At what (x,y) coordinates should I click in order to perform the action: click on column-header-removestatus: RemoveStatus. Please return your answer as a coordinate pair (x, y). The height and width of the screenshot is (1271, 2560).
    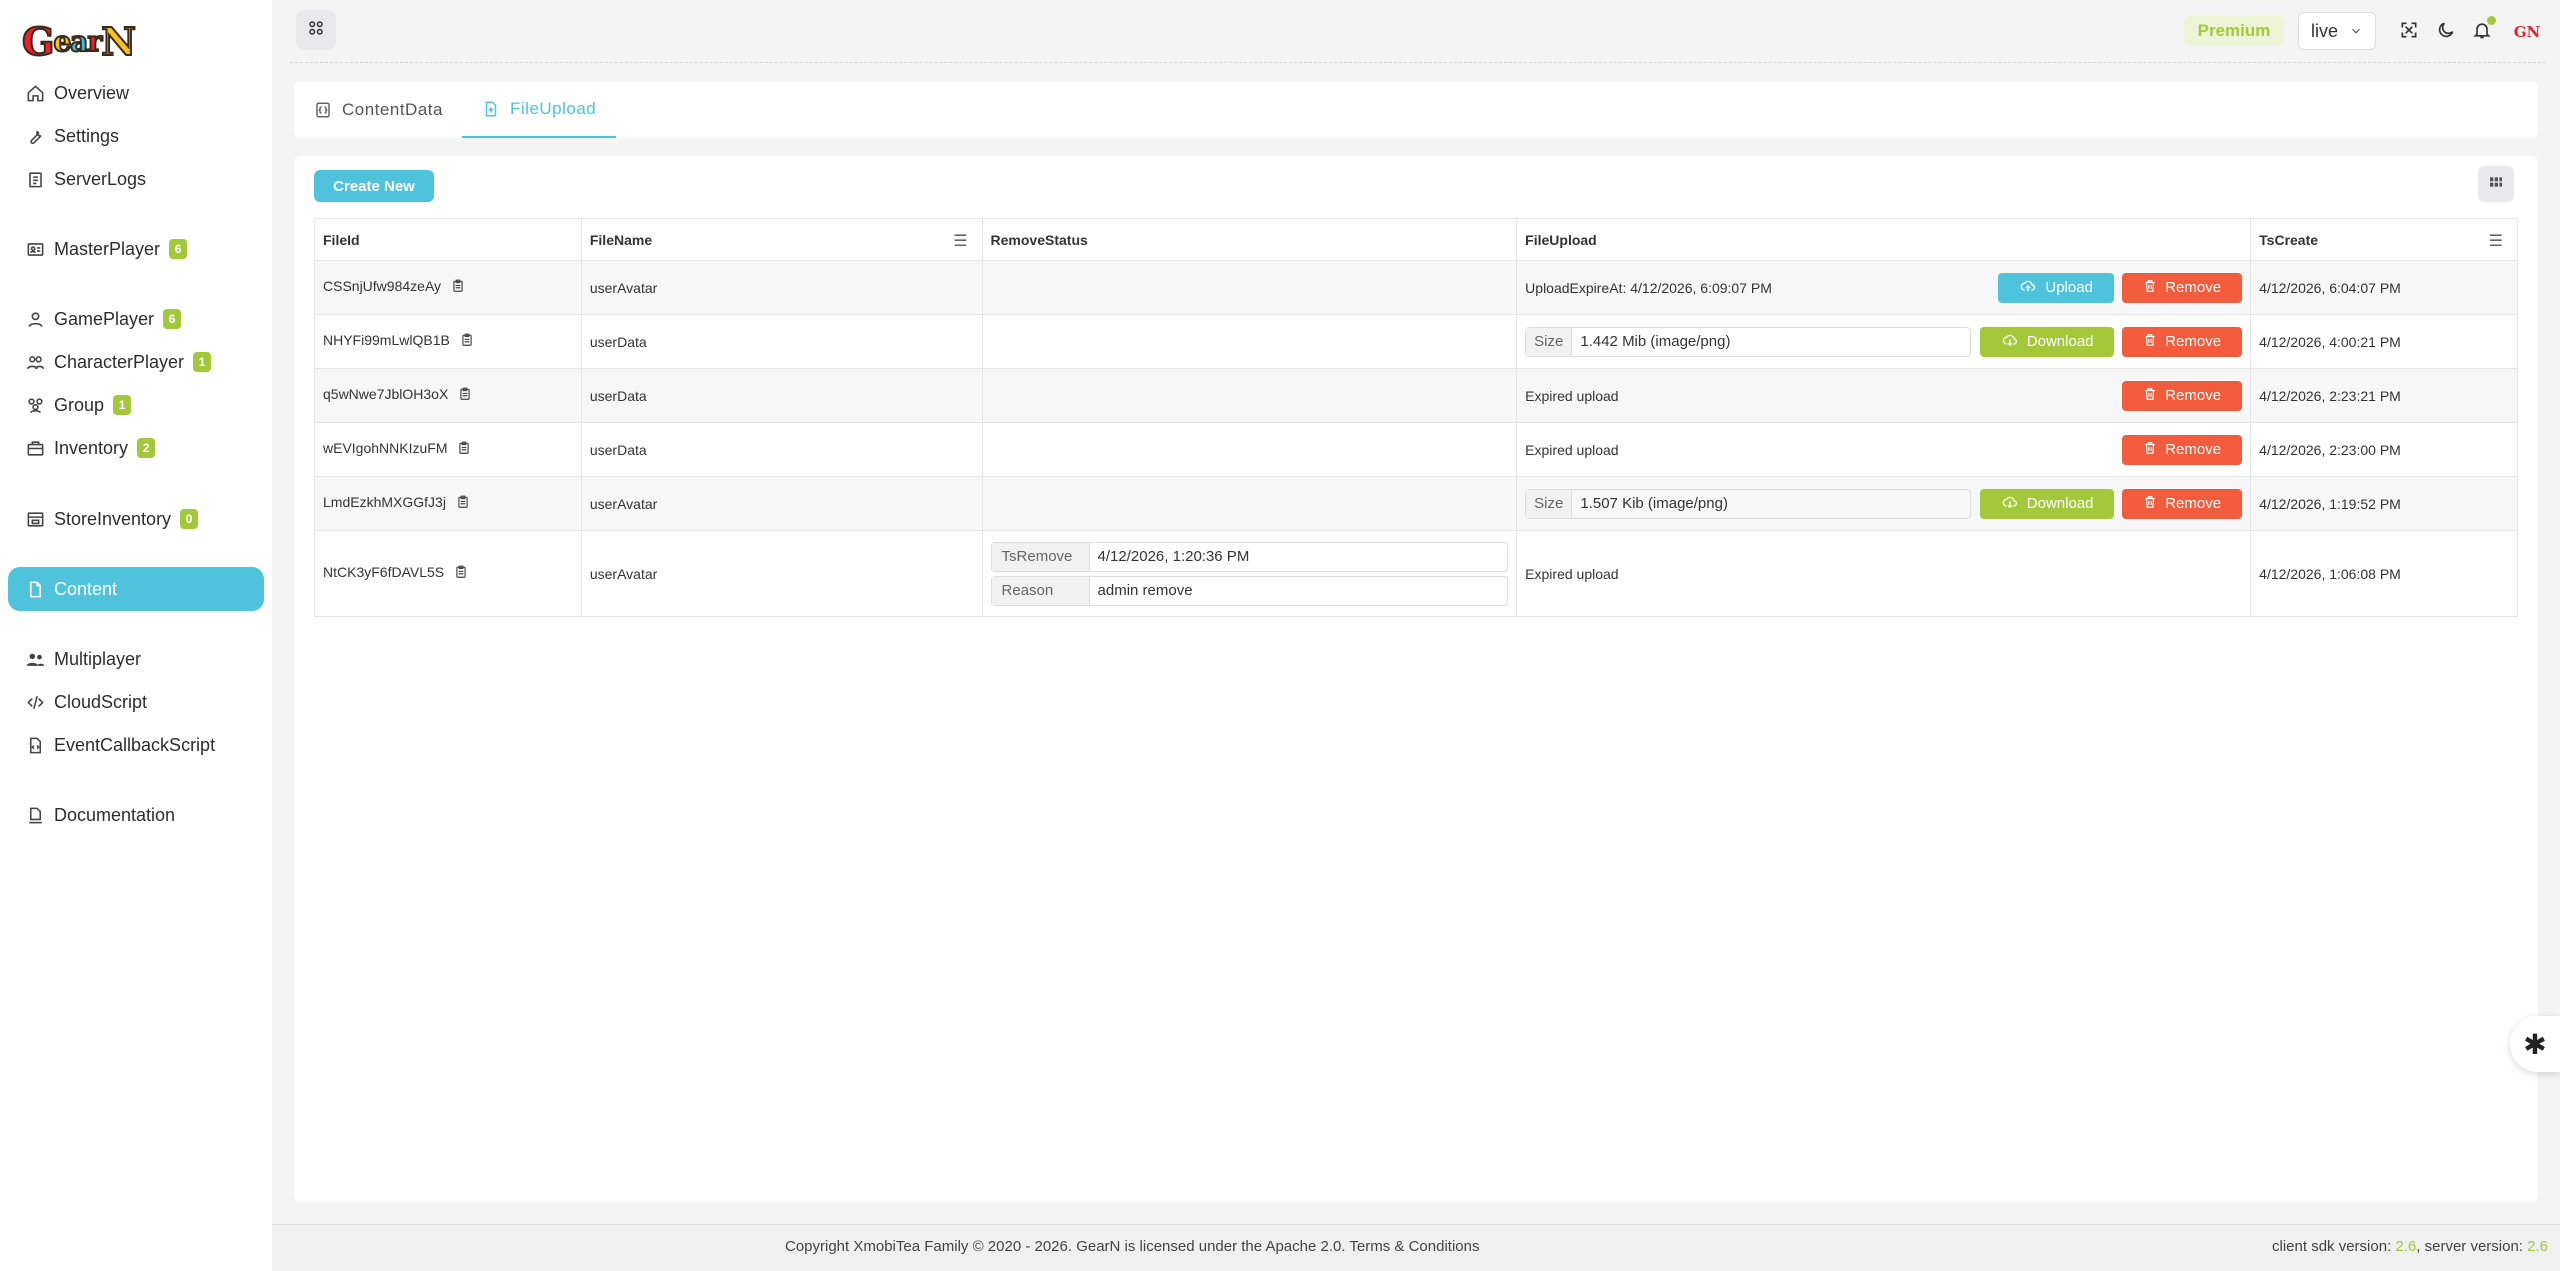
    Looking at the image, I should click on (1249, 239).